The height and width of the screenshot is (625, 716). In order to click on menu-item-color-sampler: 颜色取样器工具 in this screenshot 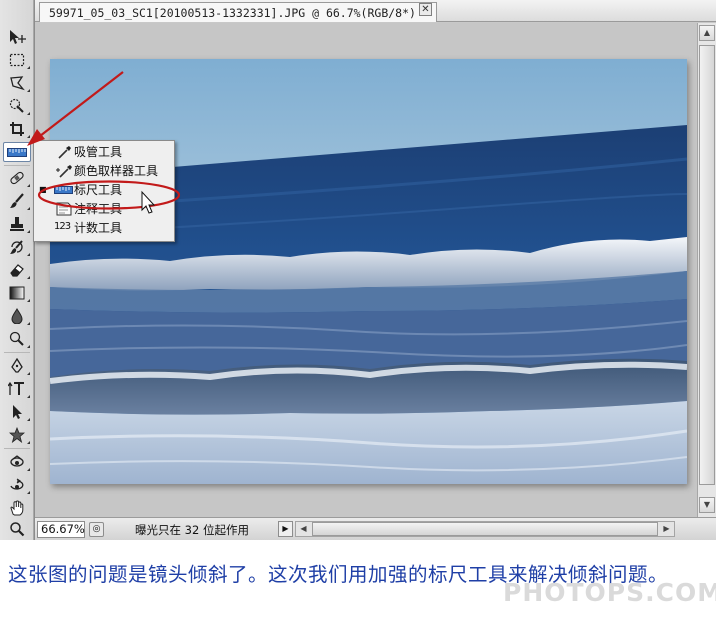, I will do `click(104, 170)`.